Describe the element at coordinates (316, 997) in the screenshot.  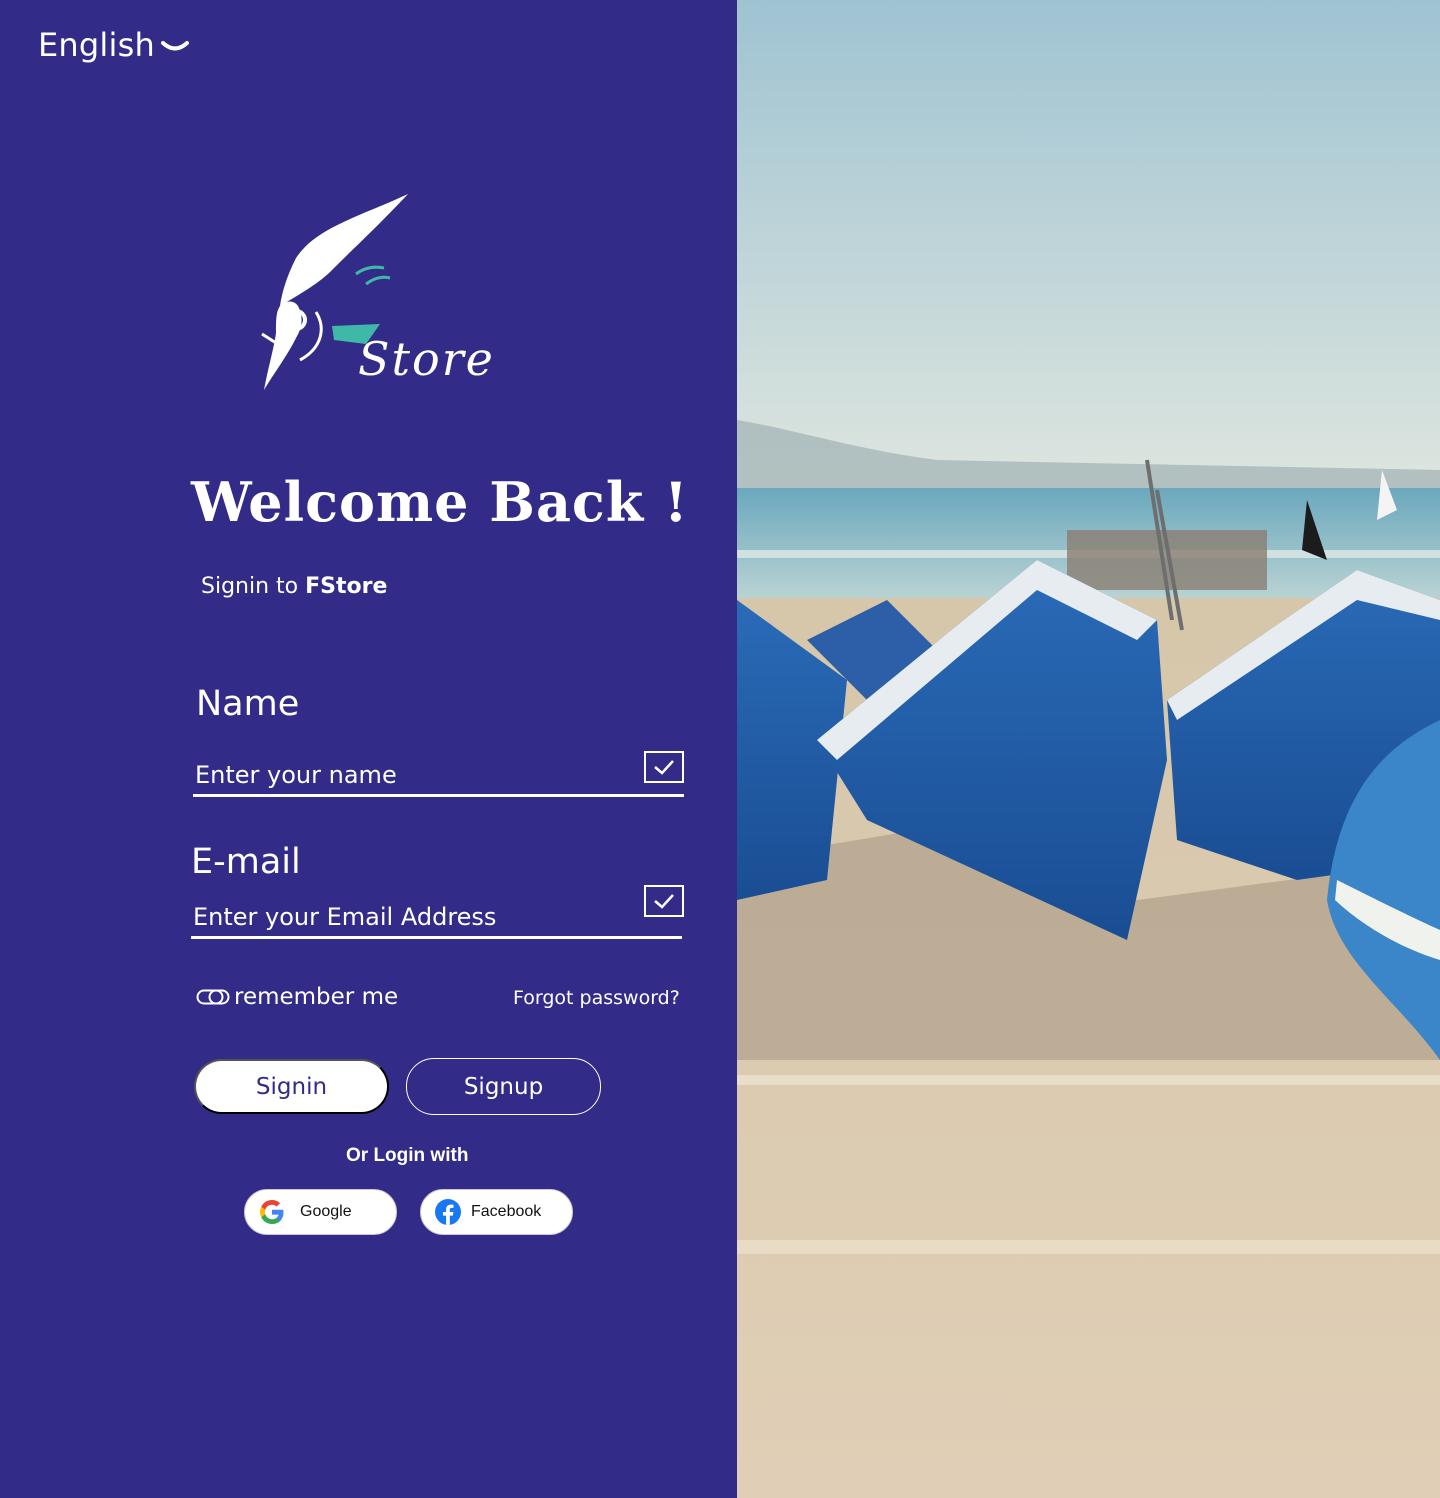
I see `remember-me-label: remember me` at that location.